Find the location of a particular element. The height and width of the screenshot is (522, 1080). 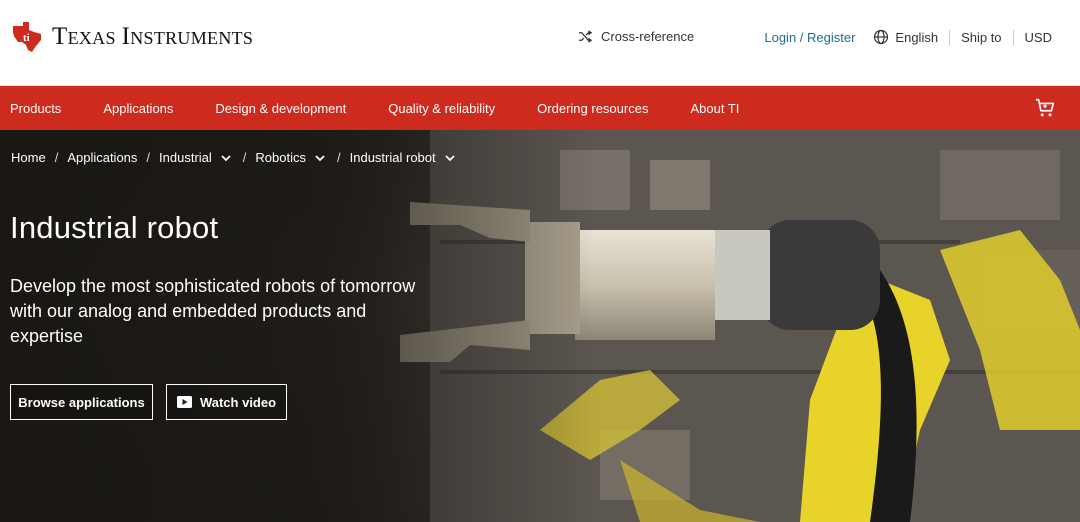

breadcrumb-applications: Applications is located at coordinates (102, 157).